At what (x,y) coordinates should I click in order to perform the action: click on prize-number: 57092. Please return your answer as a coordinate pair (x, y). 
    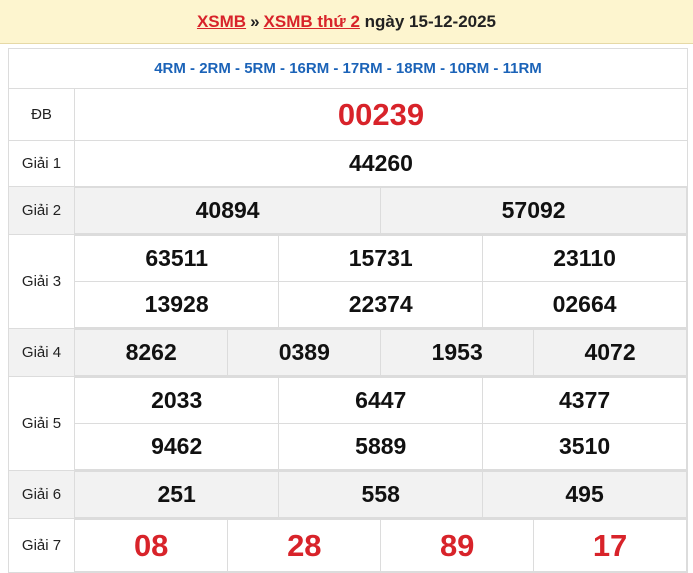
    Looking at the image, I should click on (533, 210).